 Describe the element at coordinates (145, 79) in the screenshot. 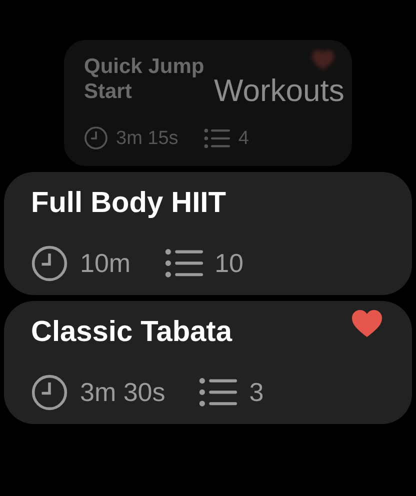

I see `workout-name: Quick Jump Start` at that location.